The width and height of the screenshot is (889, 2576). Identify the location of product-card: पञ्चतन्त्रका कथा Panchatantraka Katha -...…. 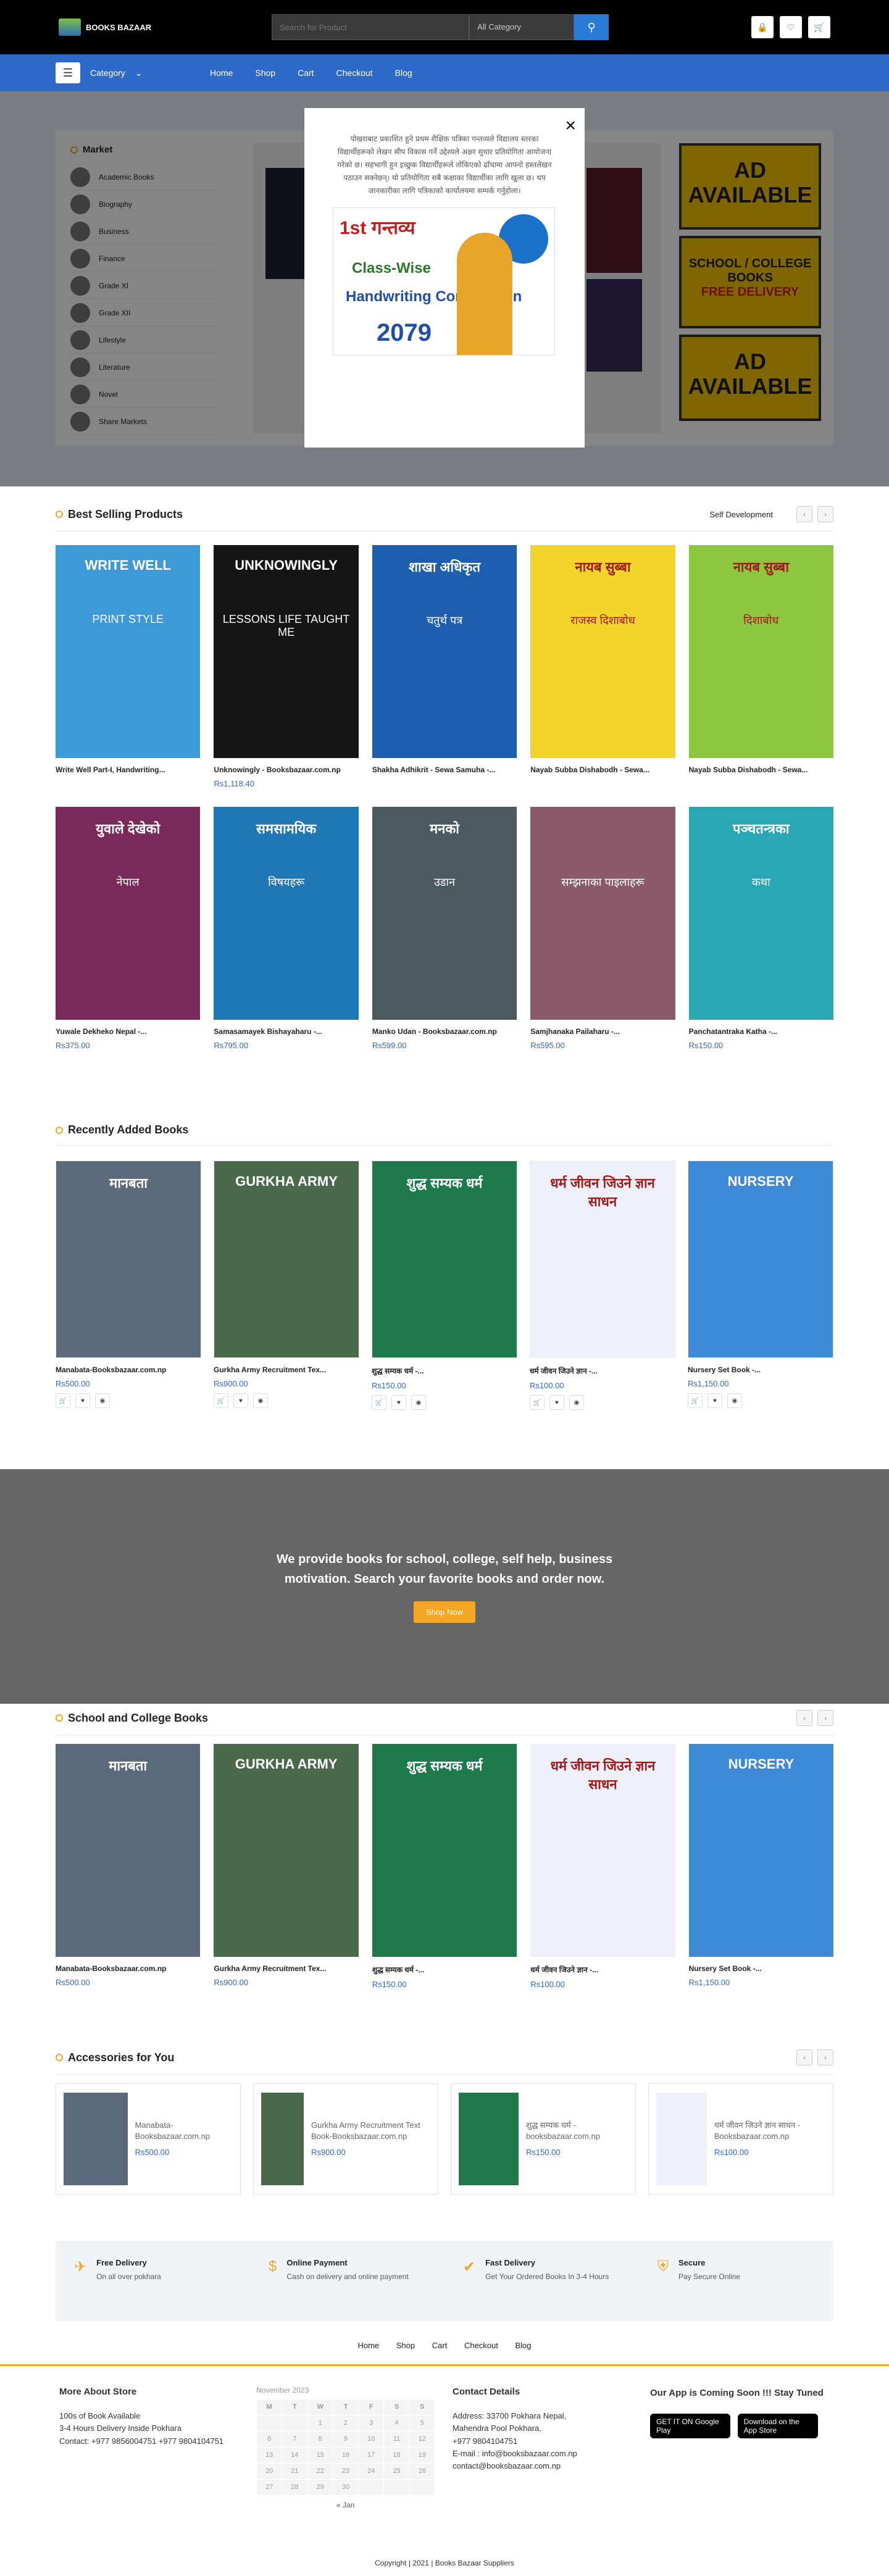
(761, 929).